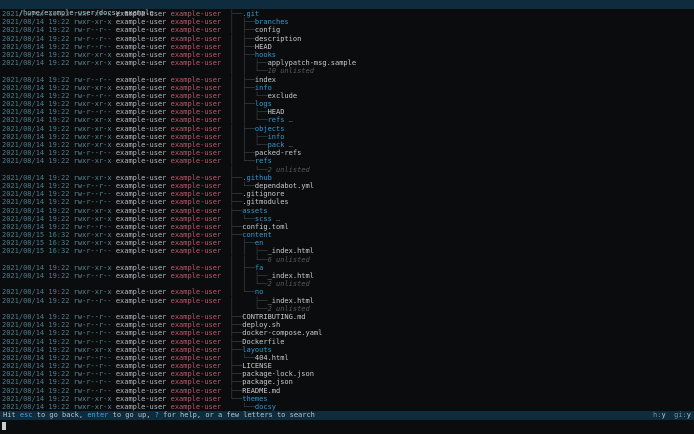  What do you see at coordinates (200, 284) in the screenshot?
I see `col-group` at bounding box center [200, 284].